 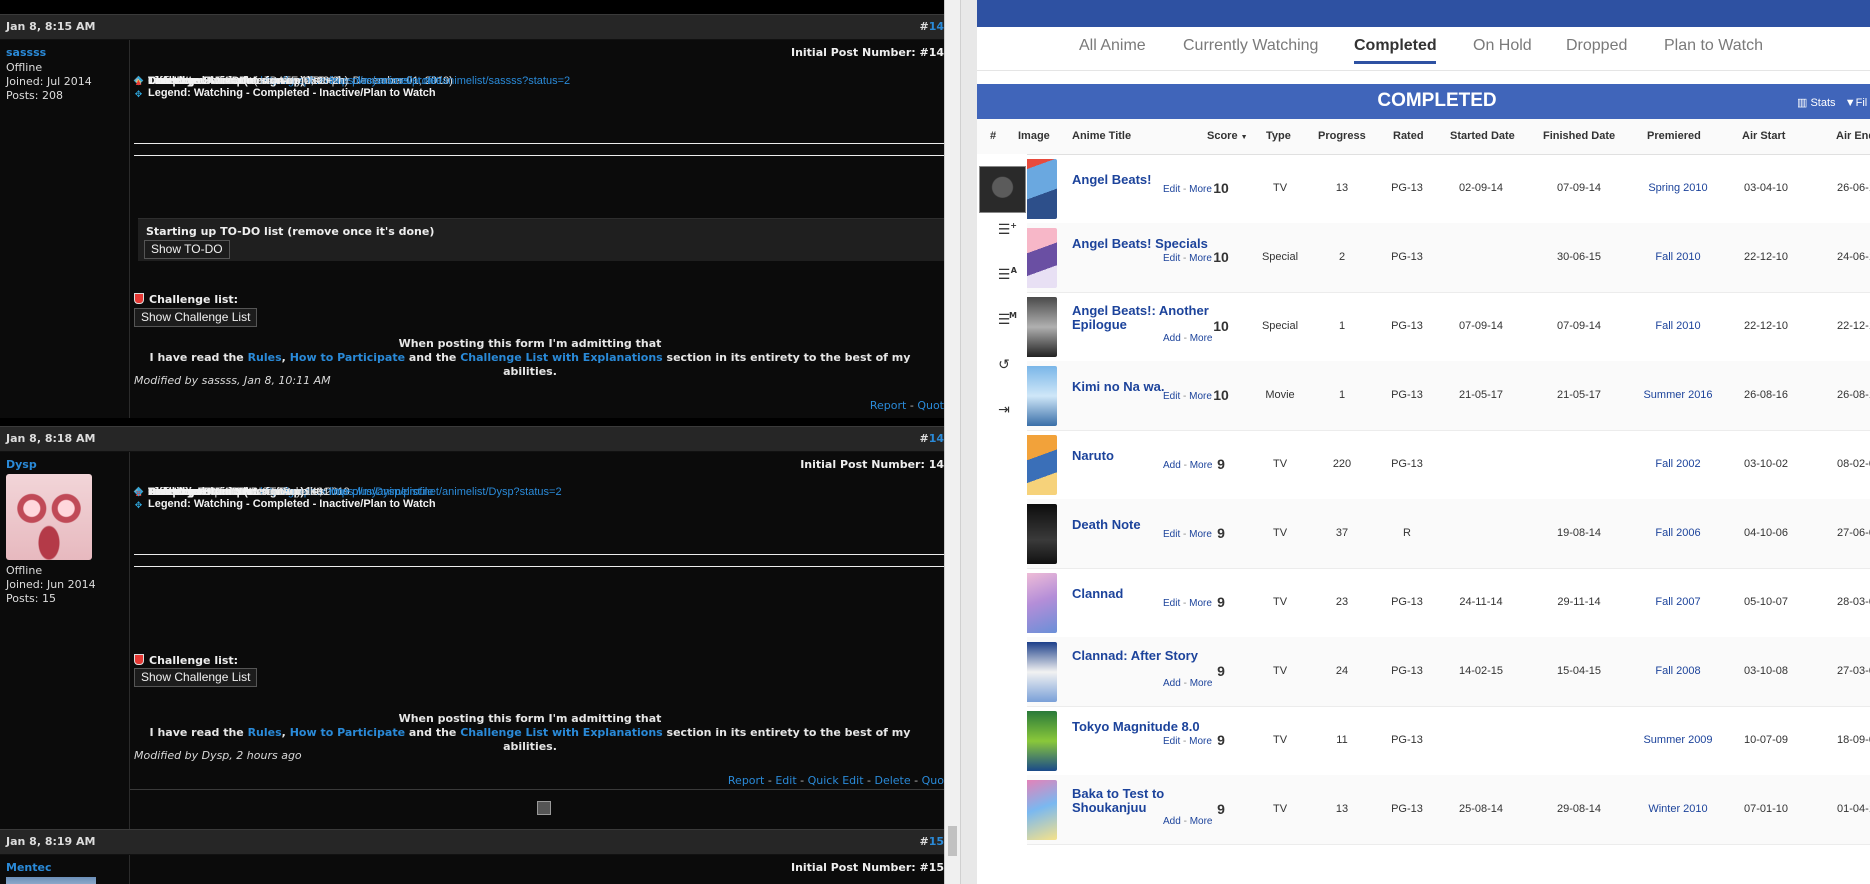 What do you see at coordinates (51, 880) in the screenshot?
I see `avatar` at bounding box center [51, 880].